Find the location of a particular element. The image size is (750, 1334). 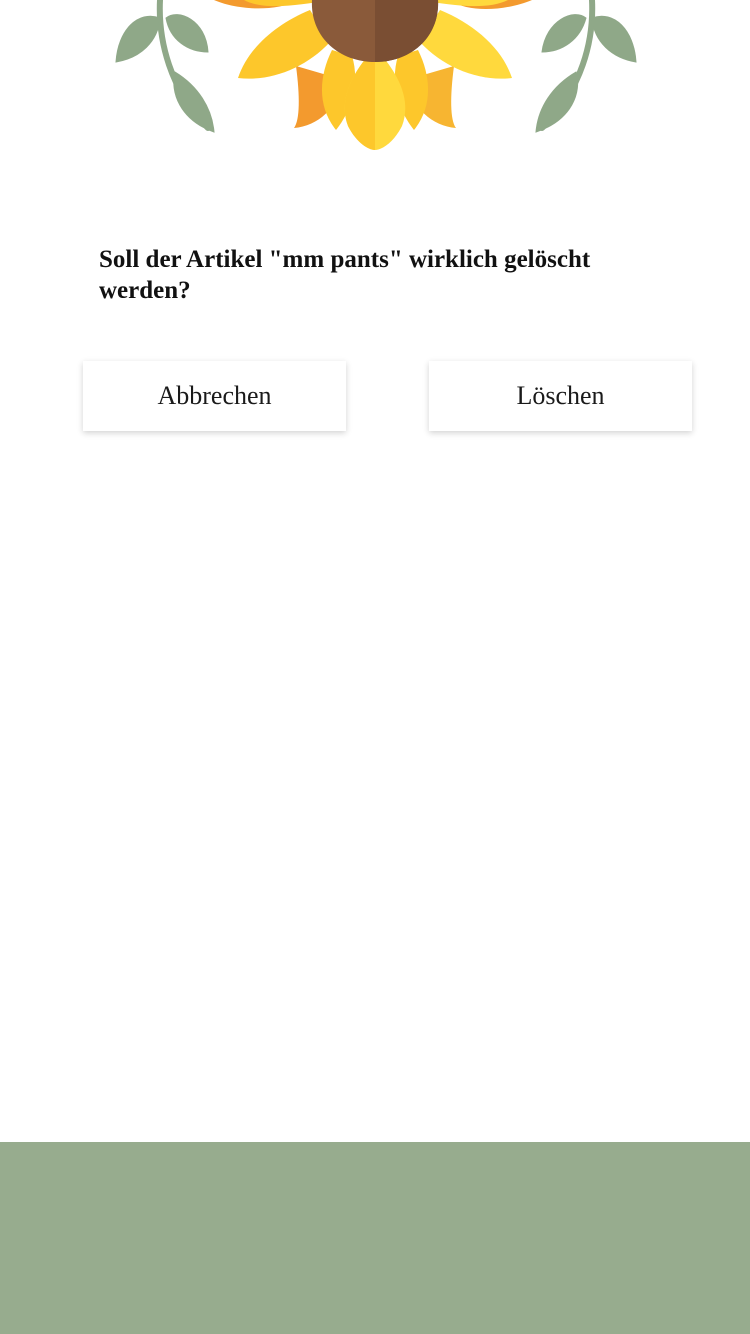

left-branch-icon is located at coordinates (165, 66).